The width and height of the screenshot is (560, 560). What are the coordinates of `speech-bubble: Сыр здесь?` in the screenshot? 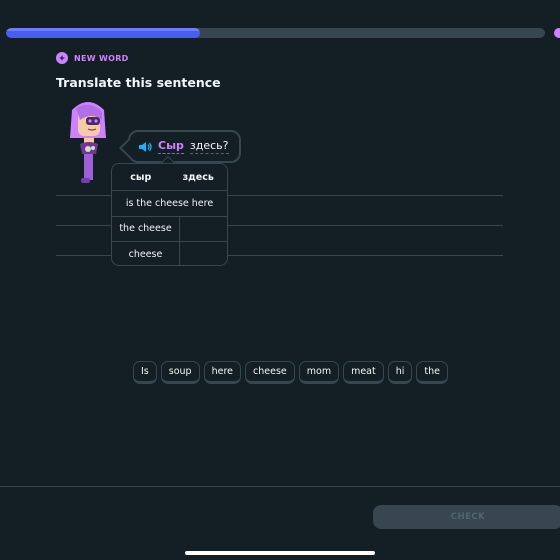 It's located at (184, 146).